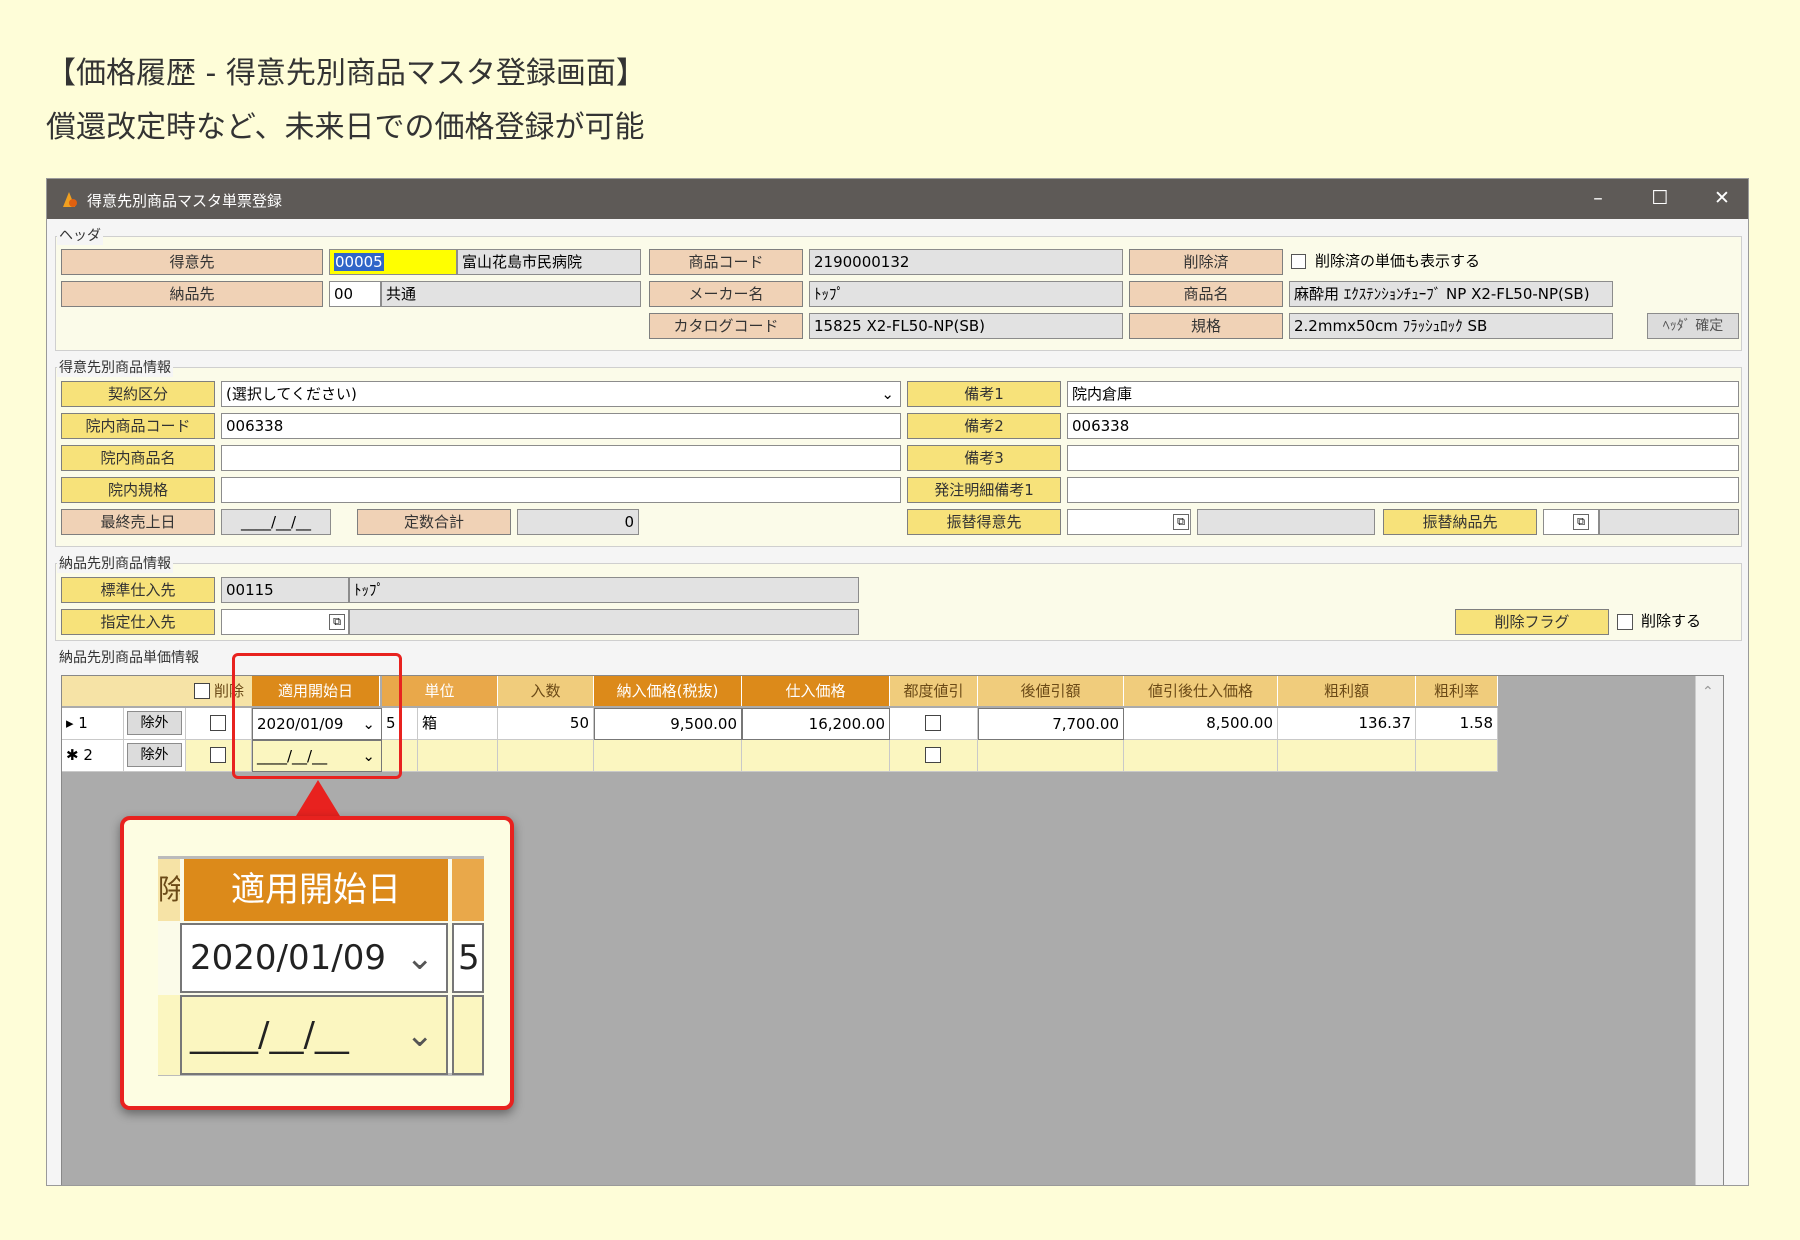 The height and width of the screenshot is (1240, 1800). I want to click on delete-flag-checkbox, so click(1625, 622).